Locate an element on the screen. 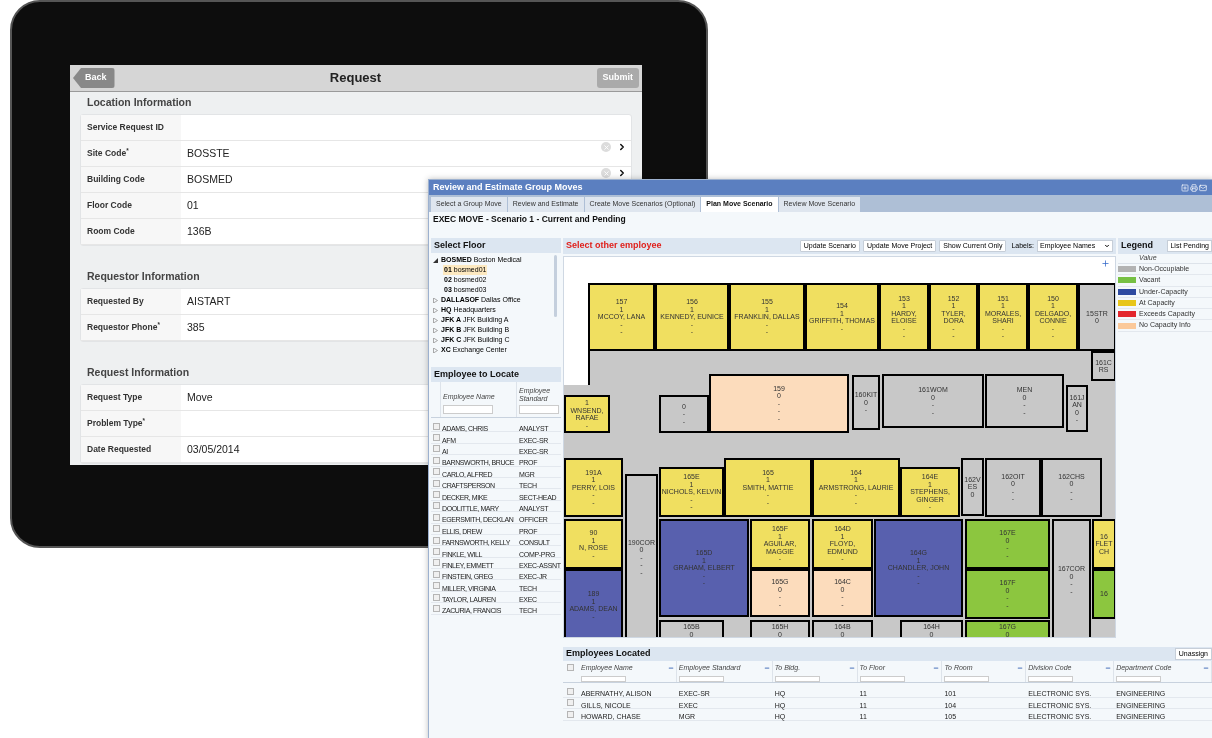 The image size is (1212, 738). section-title: Requestor Information is located at coordinates (143, 277).